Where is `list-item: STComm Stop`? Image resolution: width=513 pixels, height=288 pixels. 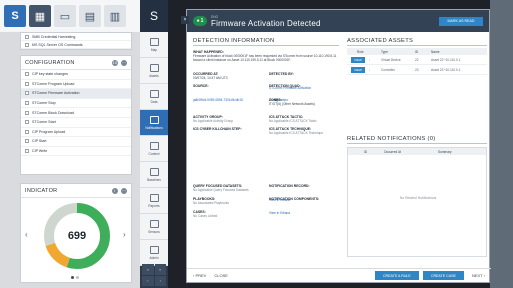
list-item: STComm Stop is located at coordinates (76, 104).